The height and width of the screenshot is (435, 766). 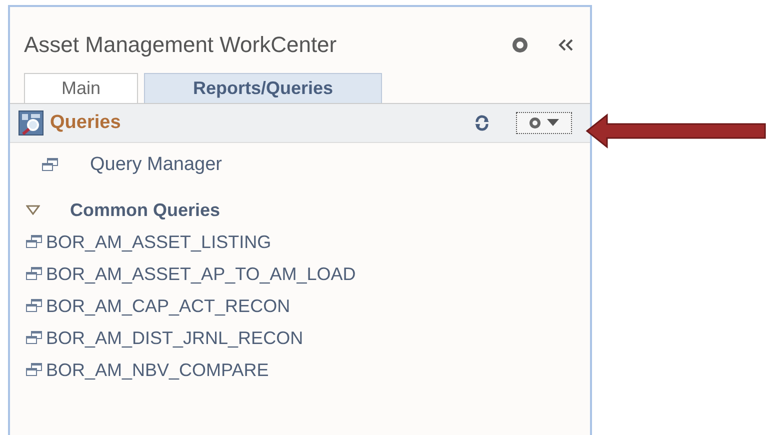 What do you see at coordinates (81, 88) in the screenshot?
I see `tab: Main` at bounding box center [81, 88].